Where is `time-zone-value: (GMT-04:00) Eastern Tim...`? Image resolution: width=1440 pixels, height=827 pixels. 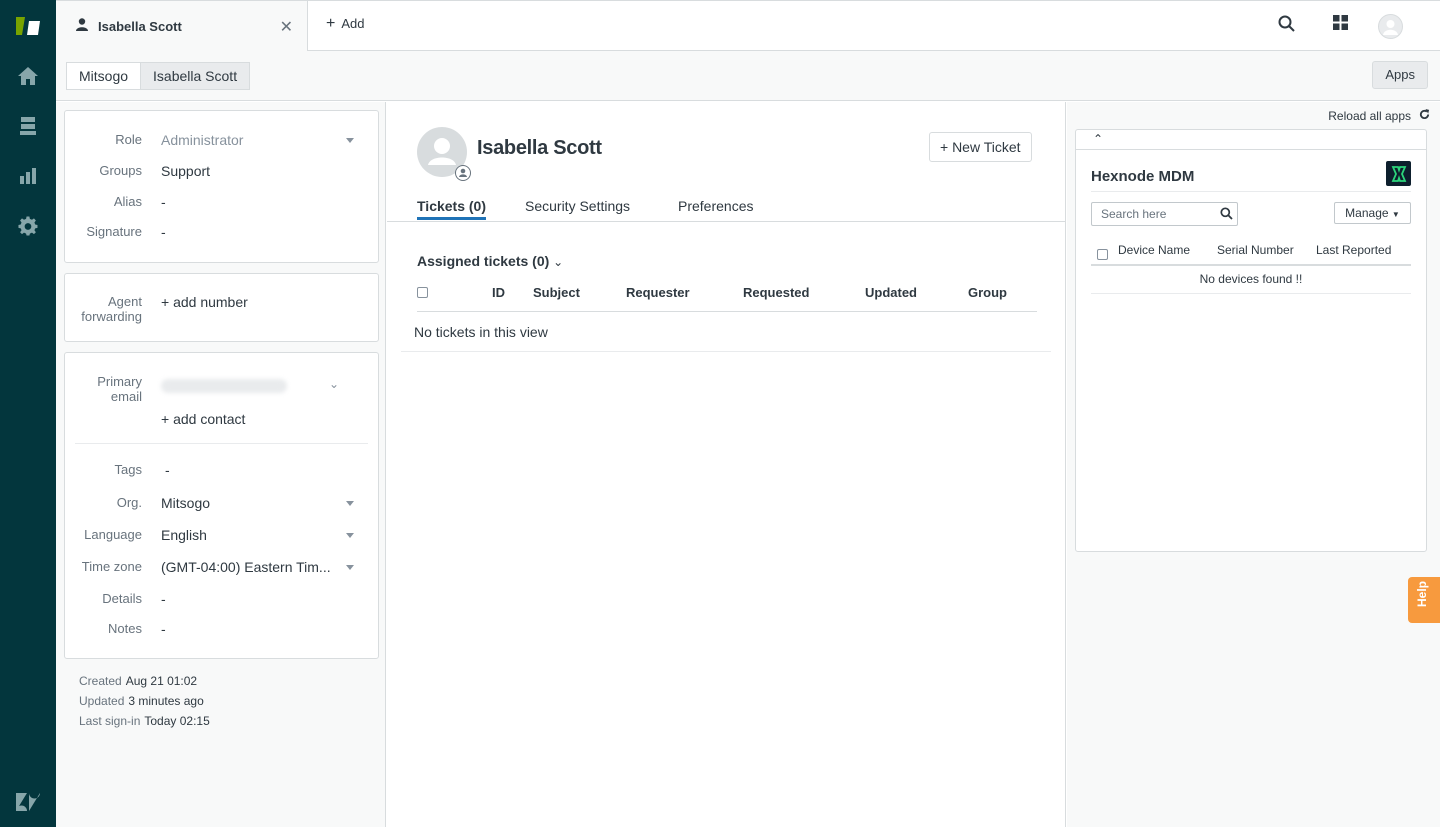
time-zone-value: (GMT-04:00) Eastern Tim... is located at coordinates (246, 567).